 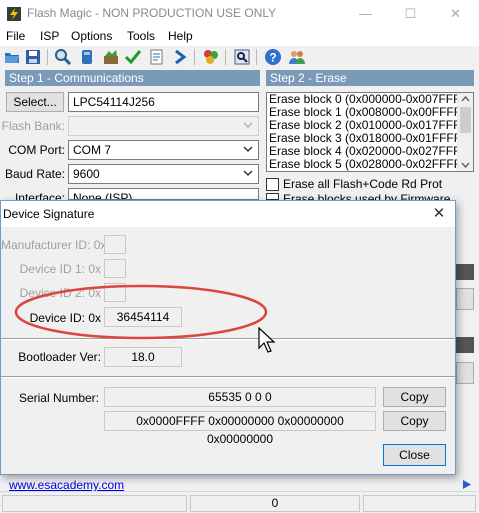 I want to click on start-icon, so click(x=157, y=57).